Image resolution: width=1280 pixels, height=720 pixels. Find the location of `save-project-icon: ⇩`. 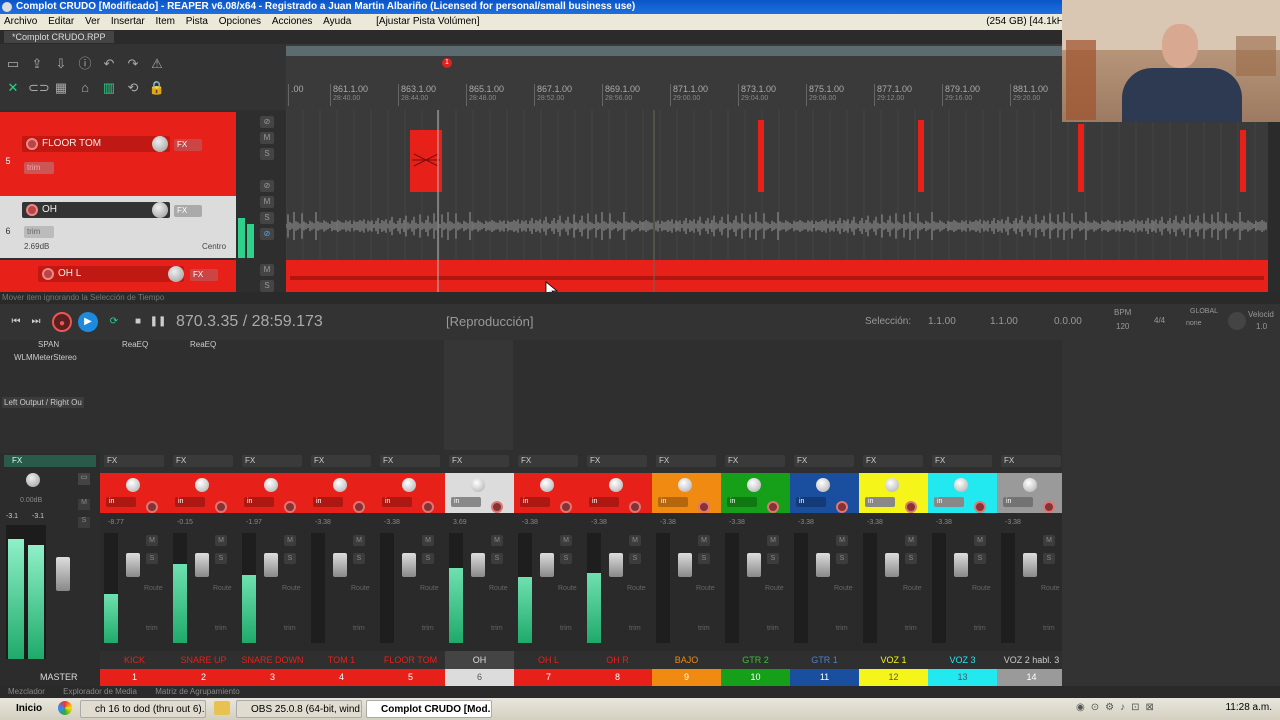

save-project-icon: ⇩ is located at coordinates (61, 64).